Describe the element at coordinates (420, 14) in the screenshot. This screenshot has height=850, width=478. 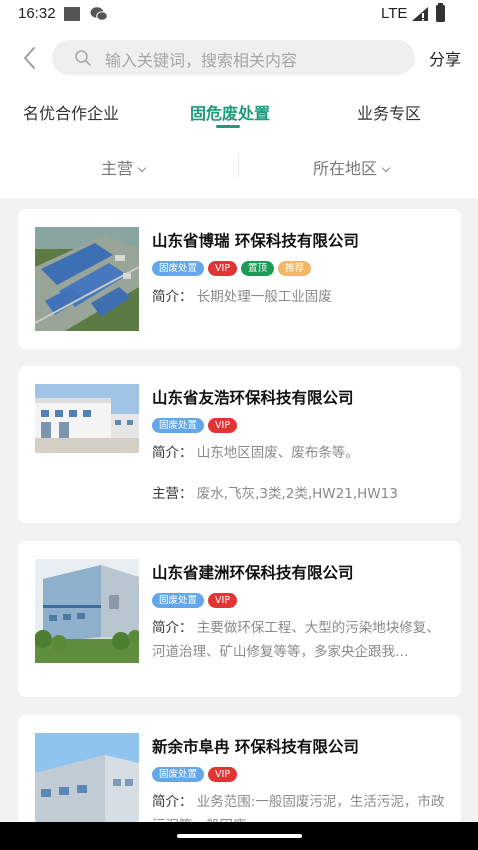
I see `signal-icon` at that location.